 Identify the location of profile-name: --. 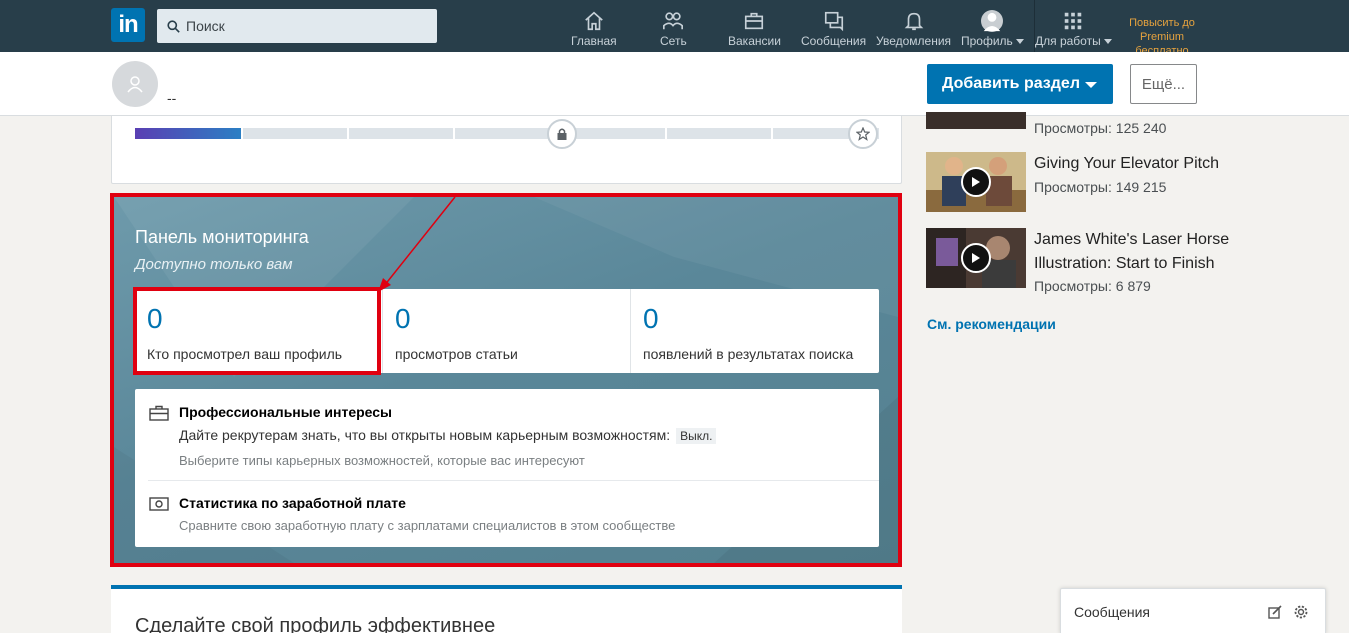
(172, 98).